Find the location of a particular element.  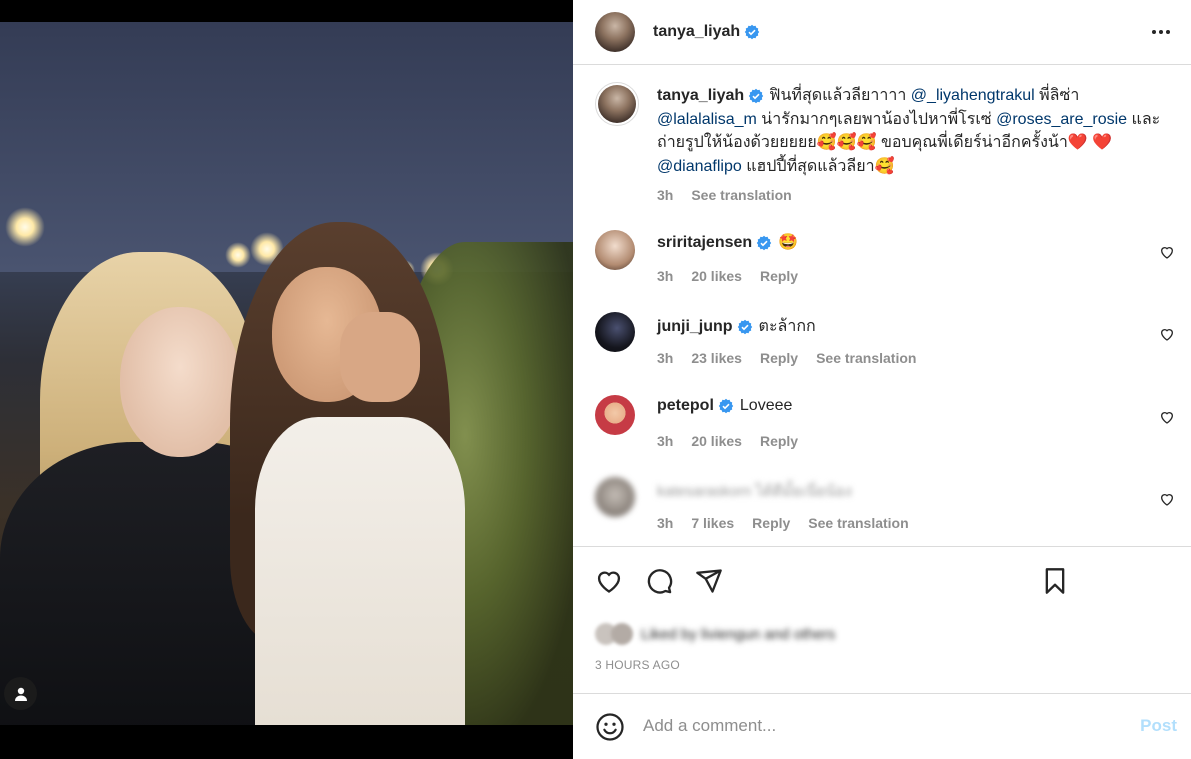

person-left-face is located at coordinates (180, 382).